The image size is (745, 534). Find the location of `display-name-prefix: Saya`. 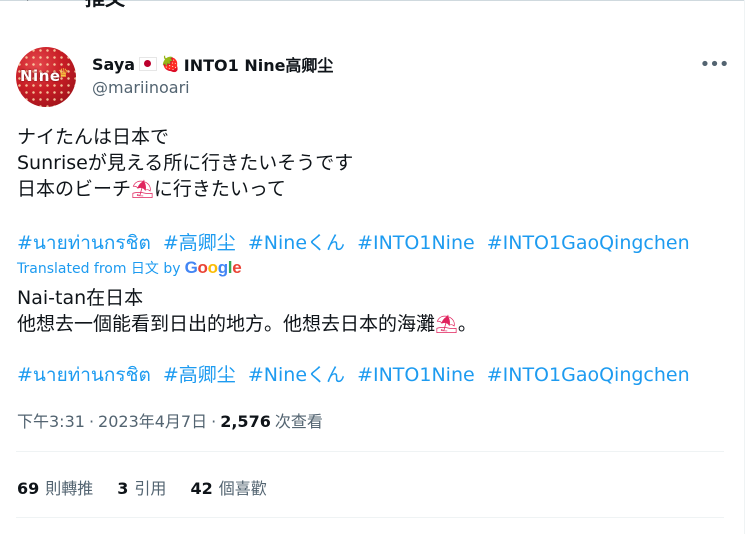

display-name-prefix: Saya is located at coordinates (114, 64).